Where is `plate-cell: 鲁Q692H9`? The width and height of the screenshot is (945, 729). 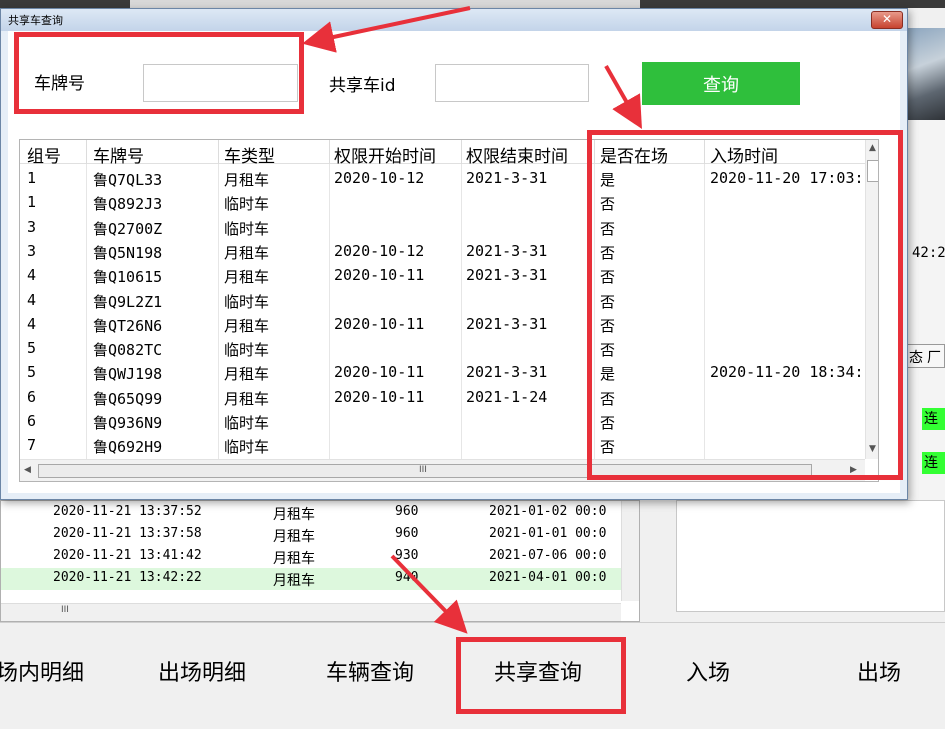
plate-cell: 鲁Q692H9 is located at coordinates (128, 447).